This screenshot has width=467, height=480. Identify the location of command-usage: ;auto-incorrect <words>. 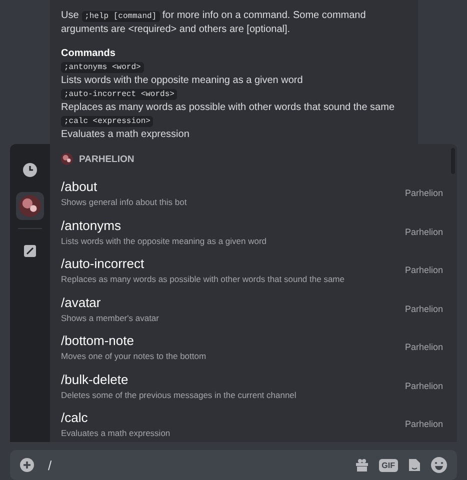
(119, 94).